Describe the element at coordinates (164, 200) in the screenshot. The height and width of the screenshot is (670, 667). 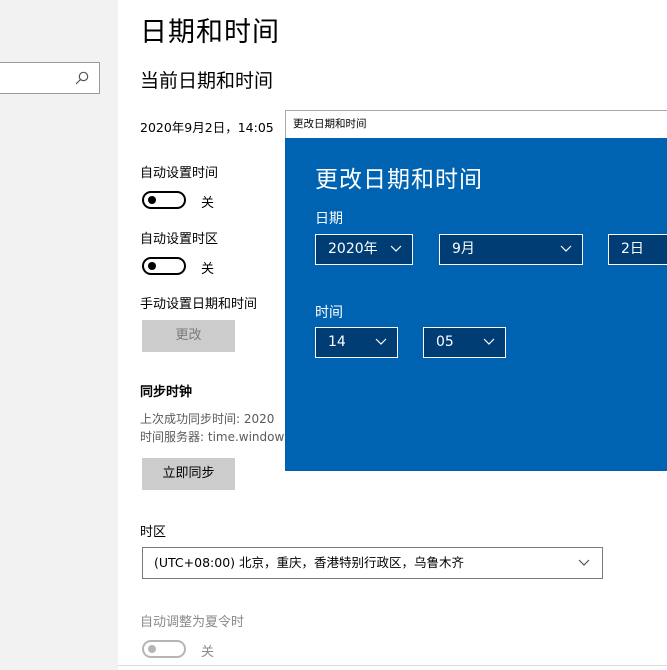
I see `auto-time-toggle` at that location.